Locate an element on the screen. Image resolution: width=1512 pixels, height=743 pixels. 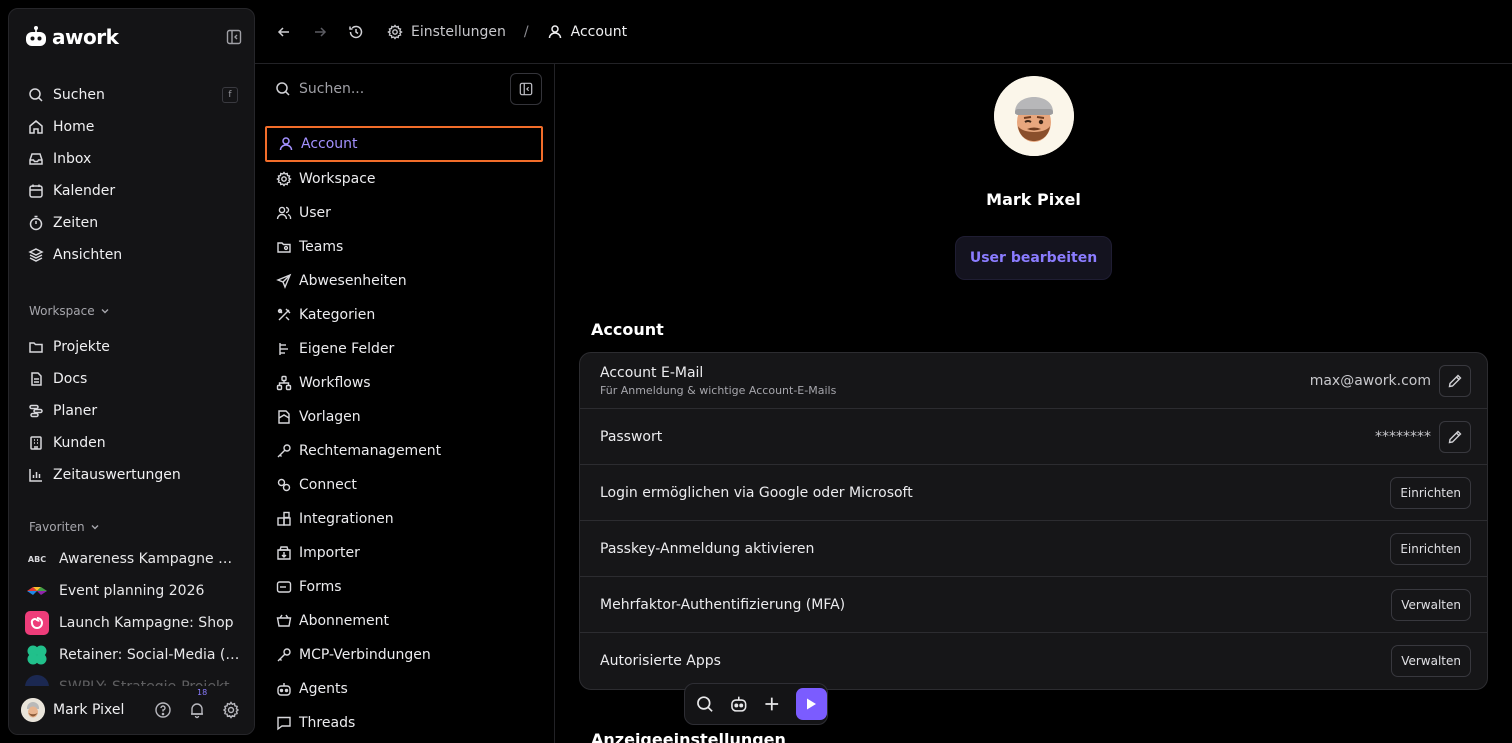
sidebar-item-planer: Planer is located at coordinates (131, 411).